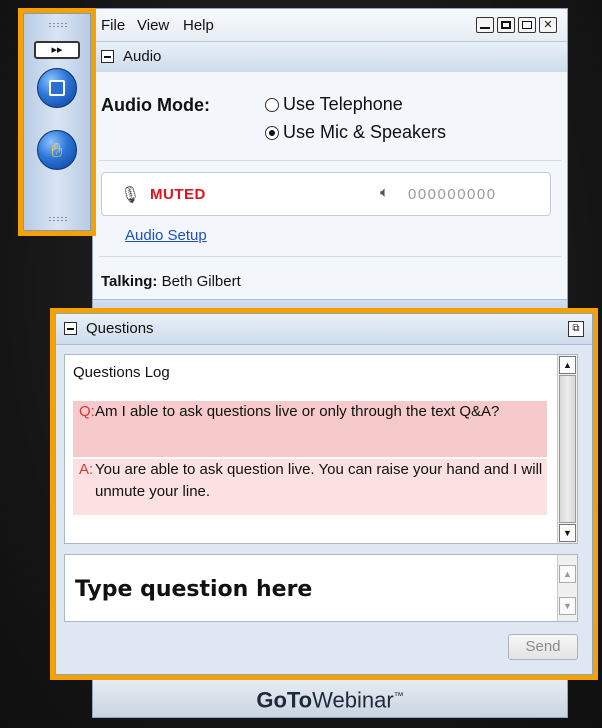  What do you see at coordinates (330, 57) in the screenshot?
I see `audio-section-header: Audio` at bounding box center [330, 57].